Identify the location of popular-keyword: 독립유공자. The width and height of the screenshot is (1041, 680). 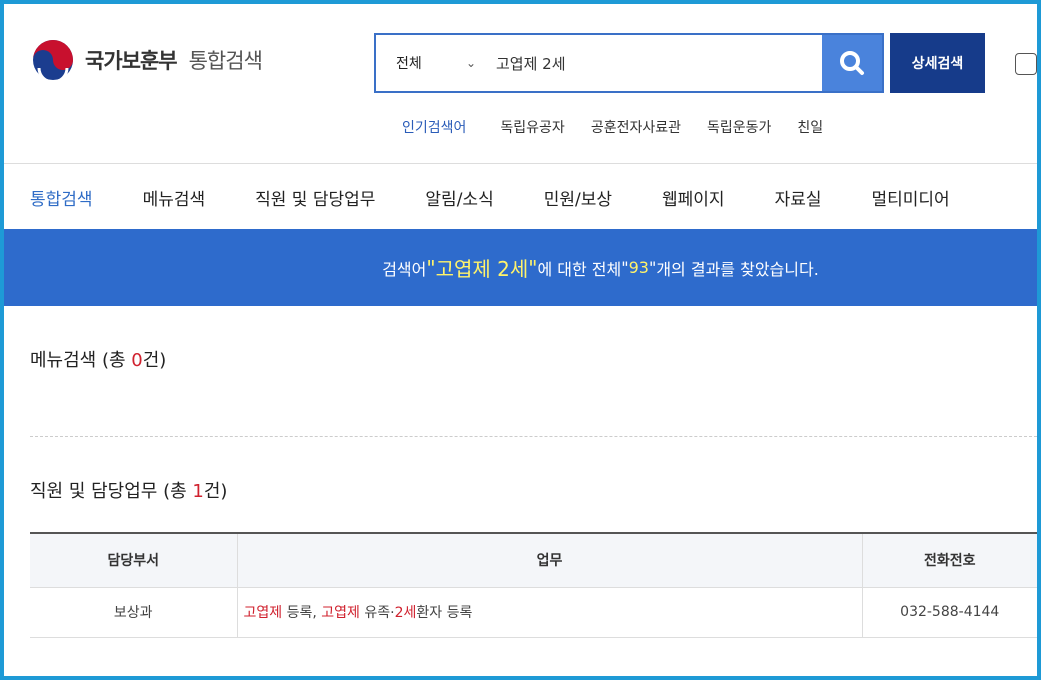
(532, 127).